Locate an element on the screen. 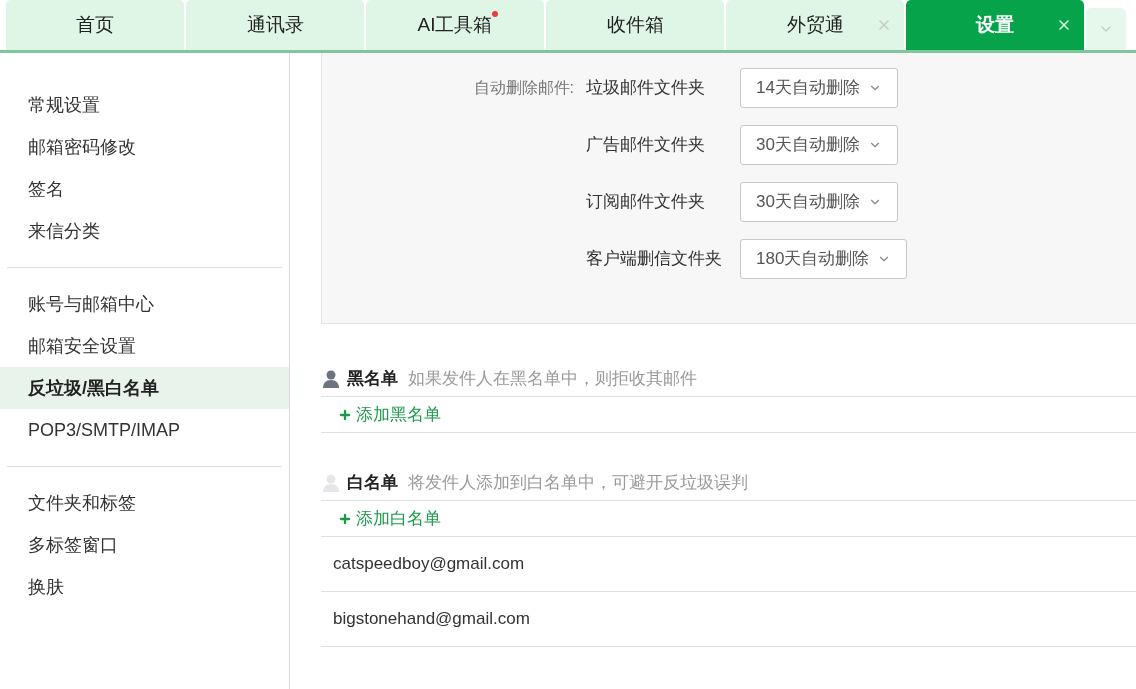 This screenshot has height=689, width=1136. folder-label: 垃圾邮件文件夹 is located at coordinates (646, 87).